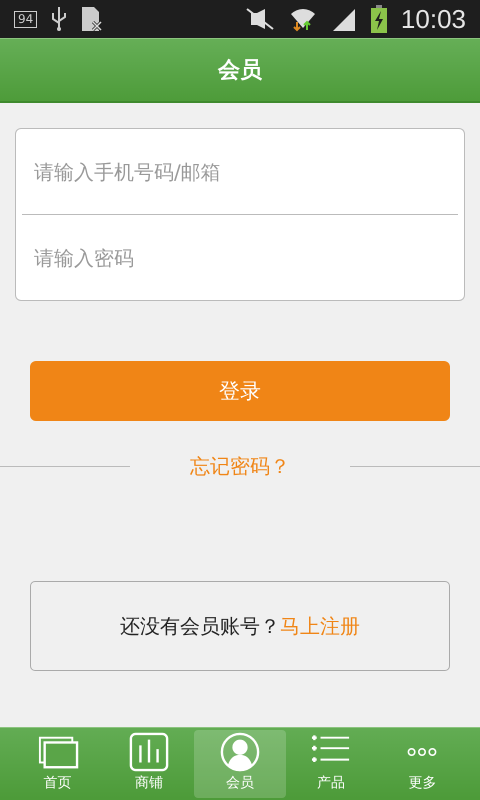  I want to click on battery-icon, so click(378, 19).